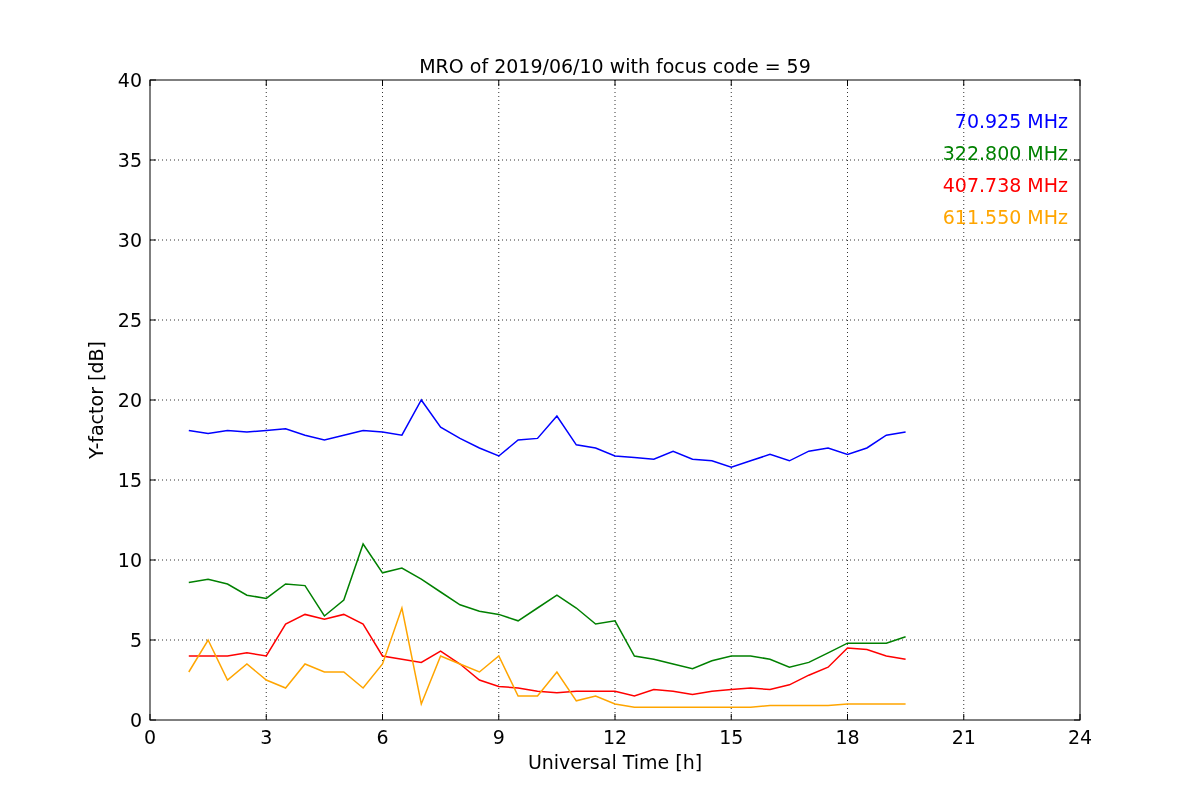  What do you see at coordinates (615, 762) in the screenshot?
I see `axis-label: Universal Time [h]` at bounding box center [615, 762].